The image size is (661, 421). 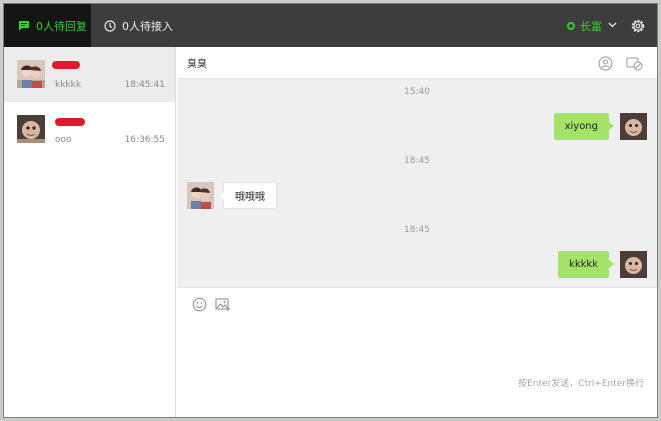 What do you see at coordinates (634, 63) in the screenshot?
I see `end-chat-icon` at bounding box center [634, 63].